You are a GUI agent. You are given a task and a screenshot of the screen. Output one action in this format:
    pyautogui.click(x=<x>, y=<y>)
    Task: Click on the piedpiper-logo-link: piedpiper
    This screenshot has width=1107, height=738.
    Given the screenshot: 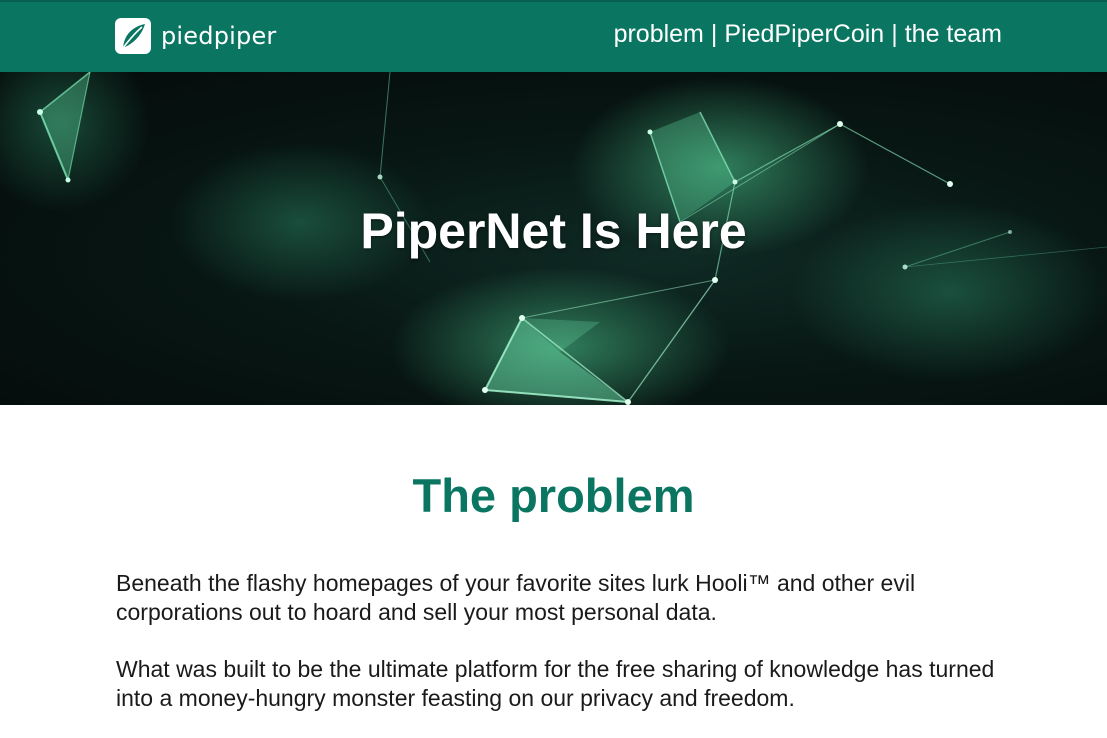 What is the action you would take?
    pyautogui.click(x=195, y=36)
    